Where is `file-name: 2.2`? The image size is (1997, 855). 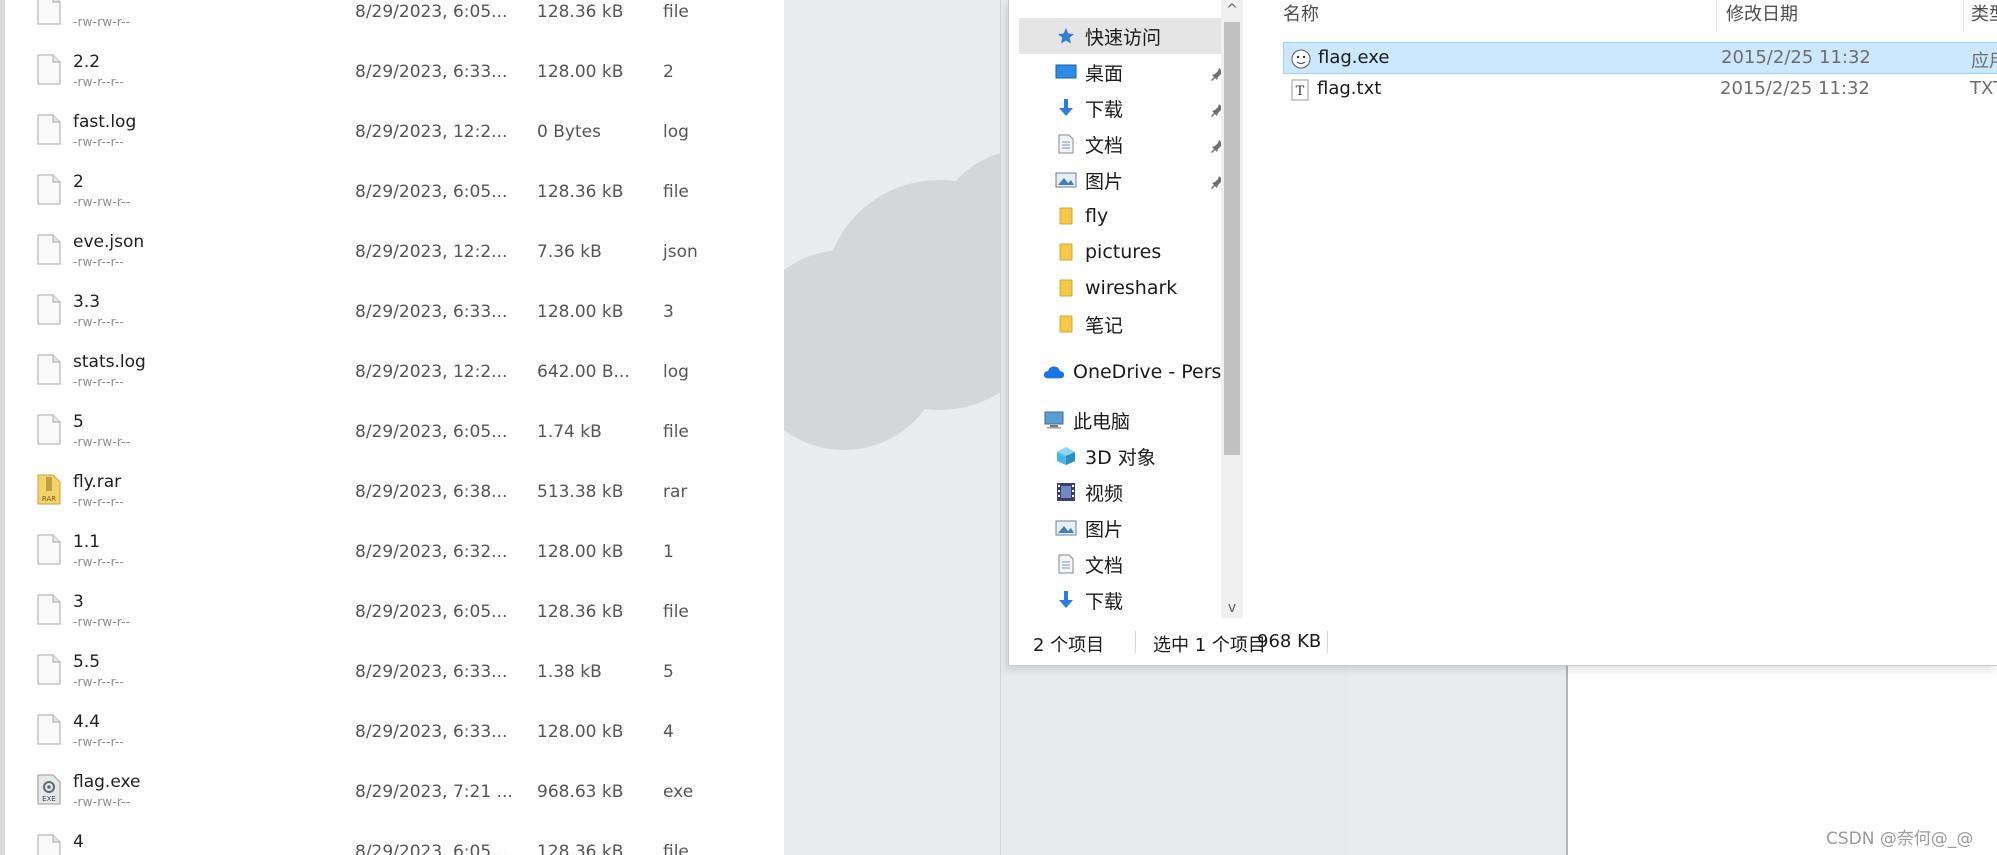 file-name: 2.2 is located at coordinates (86, 62).